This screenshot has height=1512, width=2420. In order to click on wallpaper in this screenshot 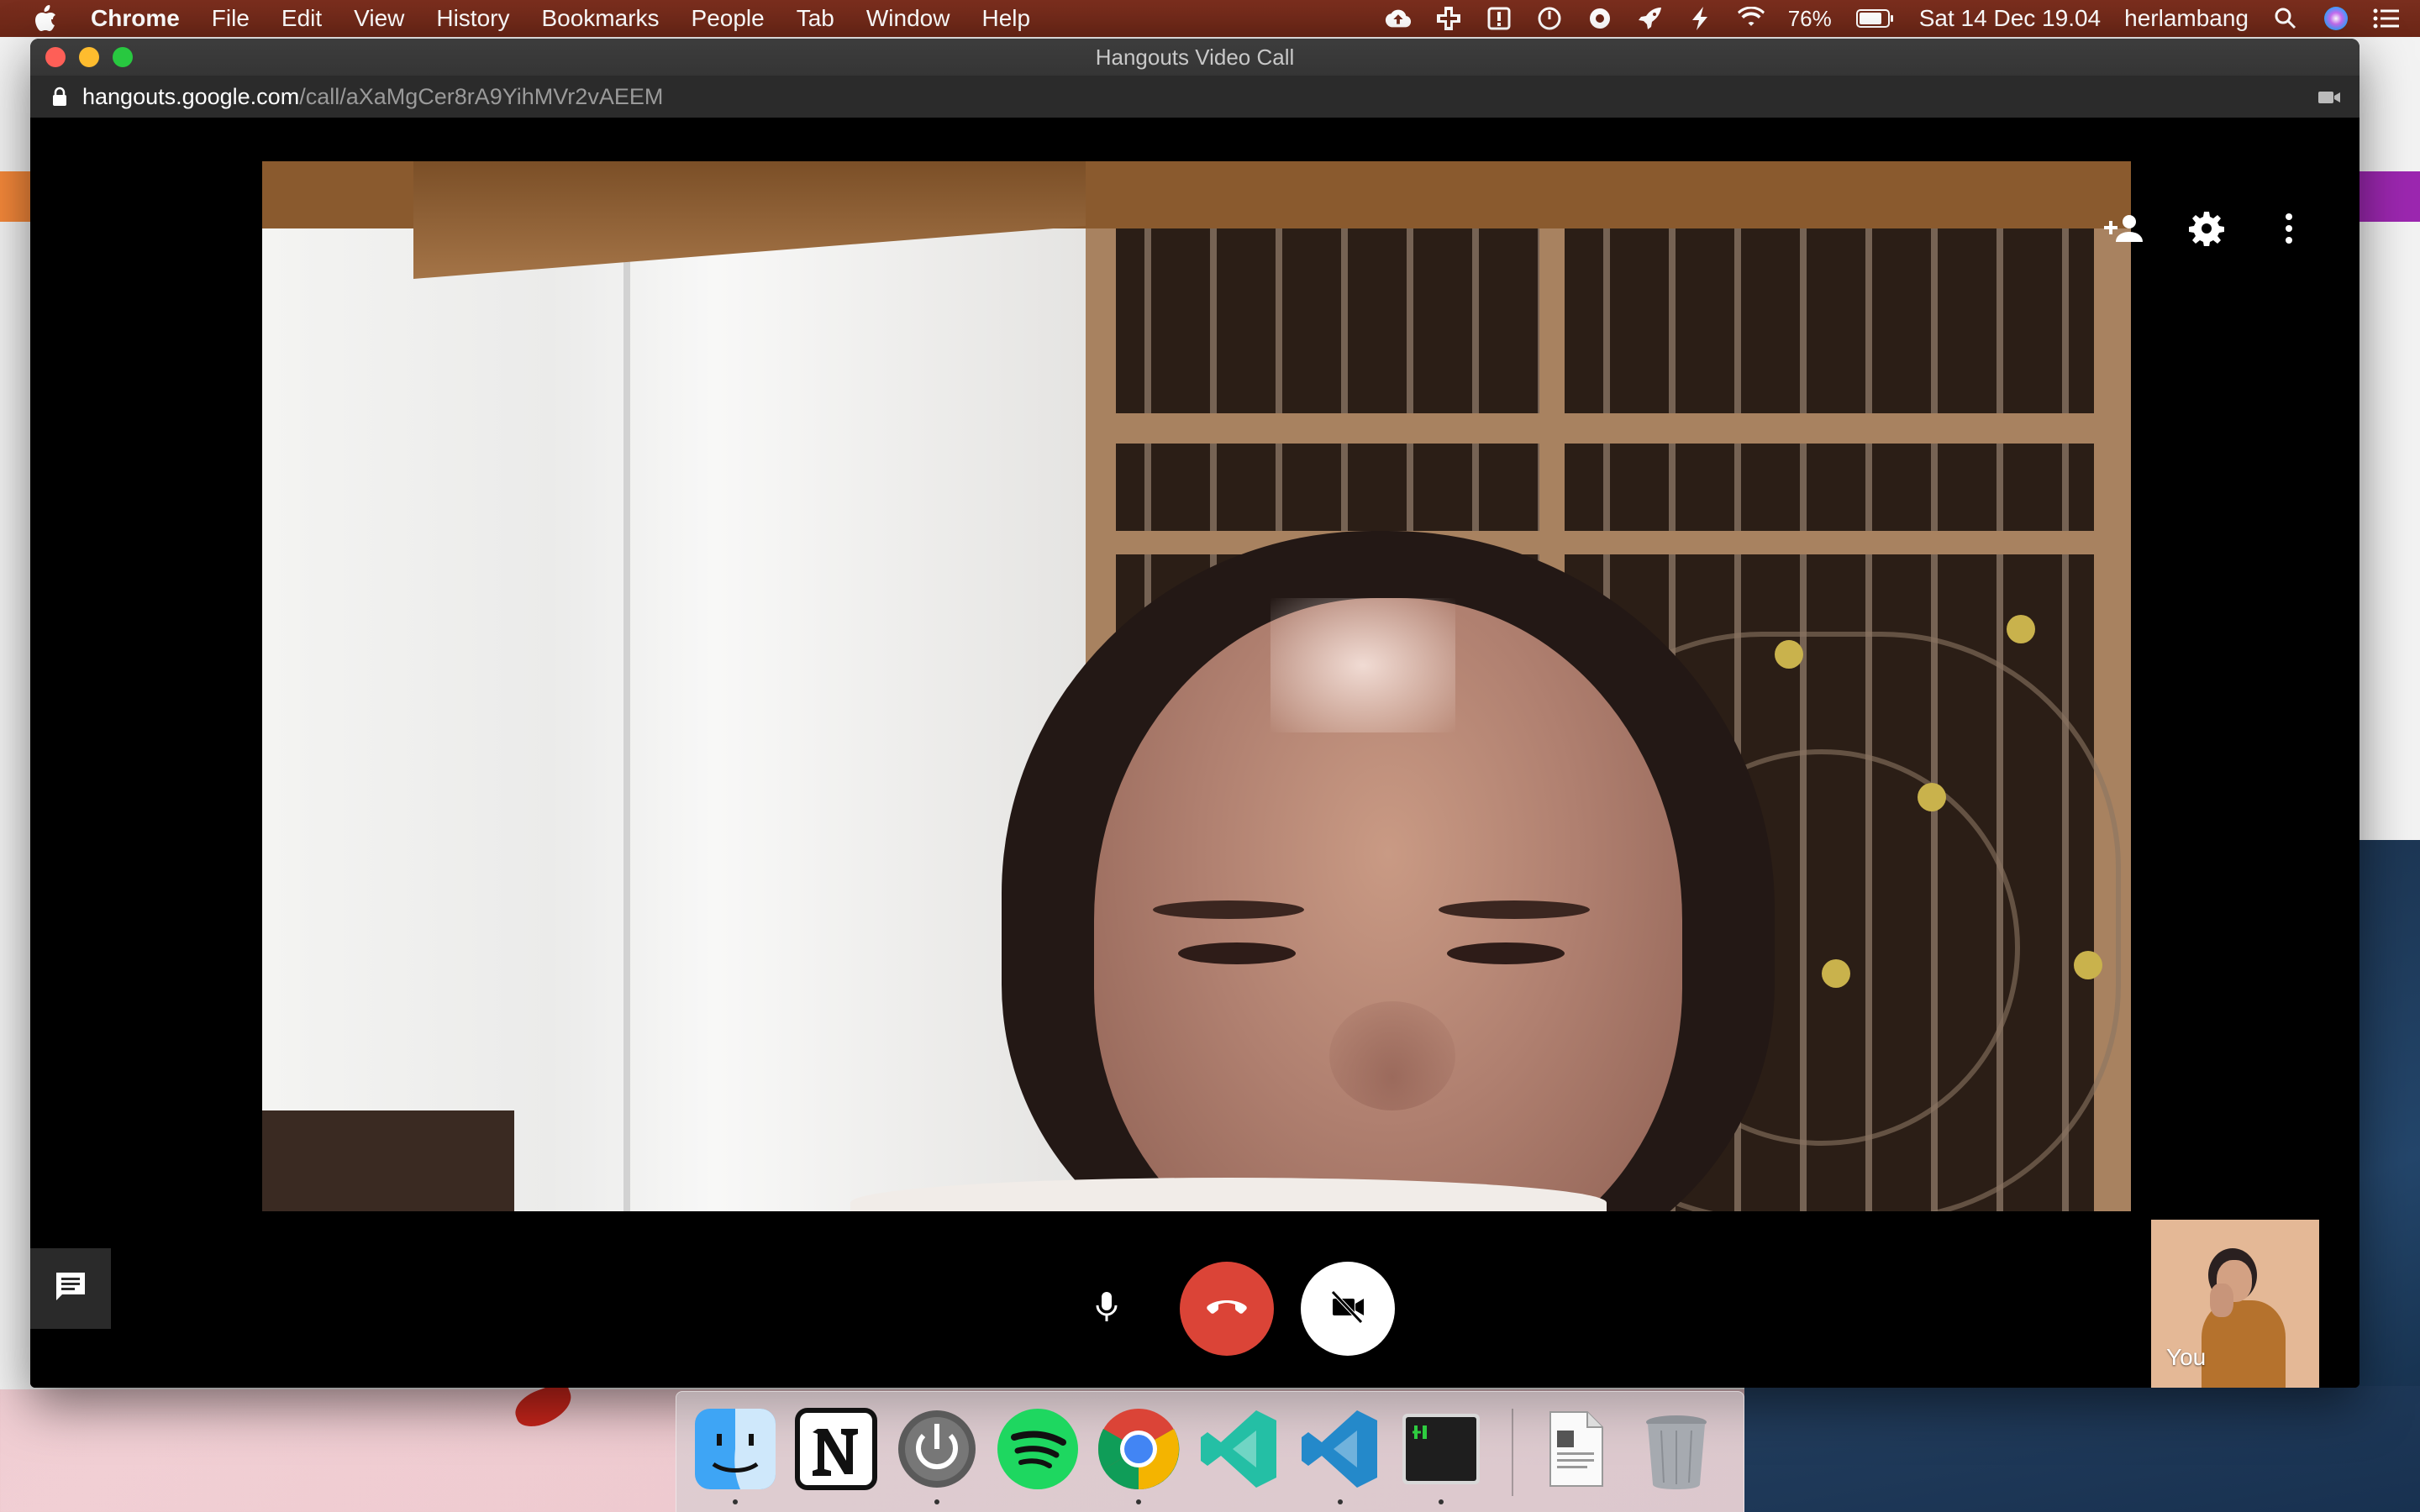, I will do `click(2082, 1449)`.